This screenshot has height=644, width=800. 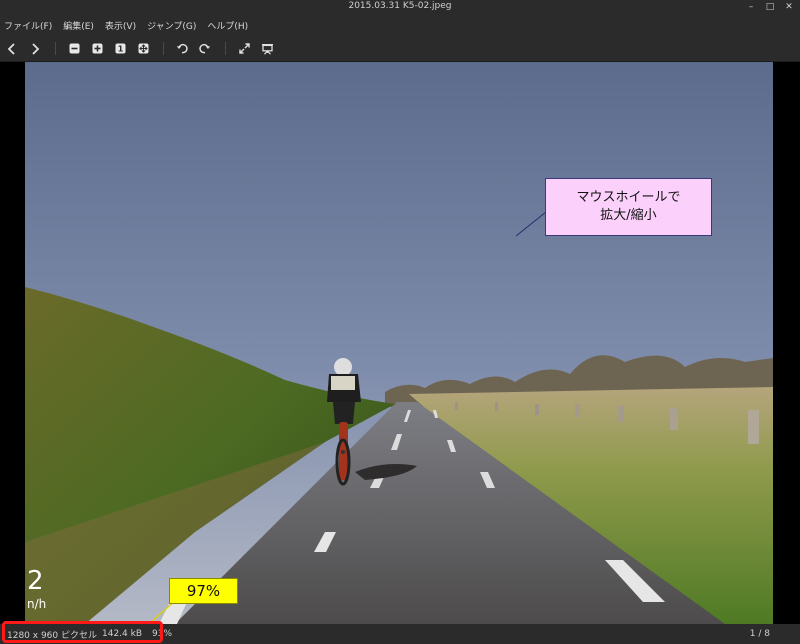 What do you see at coordinates (28, 25) in the screenshot?
I see `menu-file: ファイル(F)` at bounding box center [28, 25].